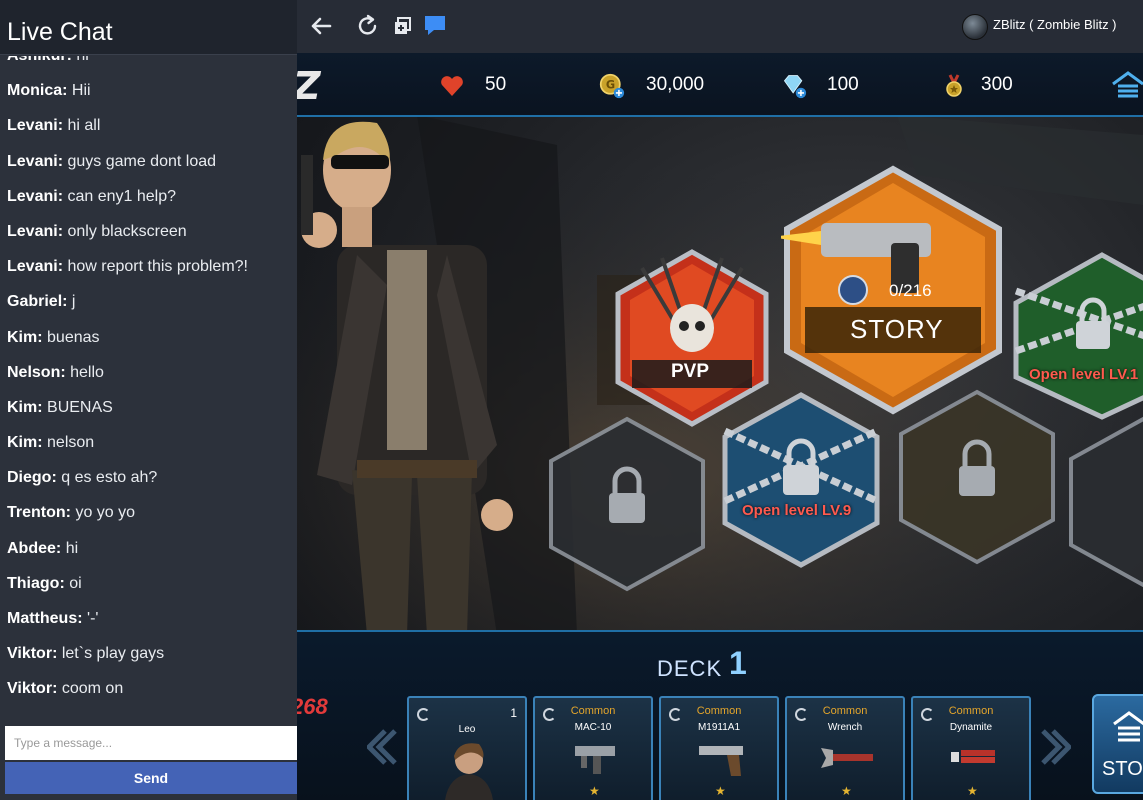  Describe the element at coordinates (149, 583) in the screenshot. I see `chat-message: Thiago: oi` at that location.